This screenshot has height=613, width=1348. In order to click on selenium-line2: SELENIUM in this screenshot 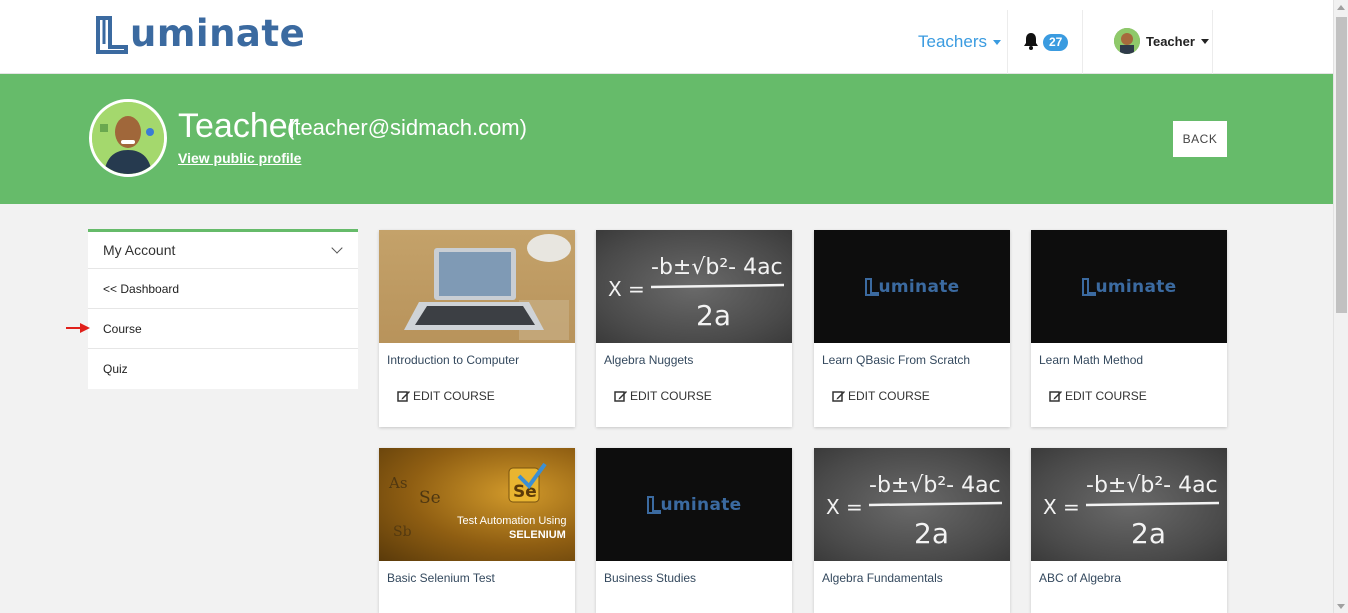, I will do `click(537, 535)`.